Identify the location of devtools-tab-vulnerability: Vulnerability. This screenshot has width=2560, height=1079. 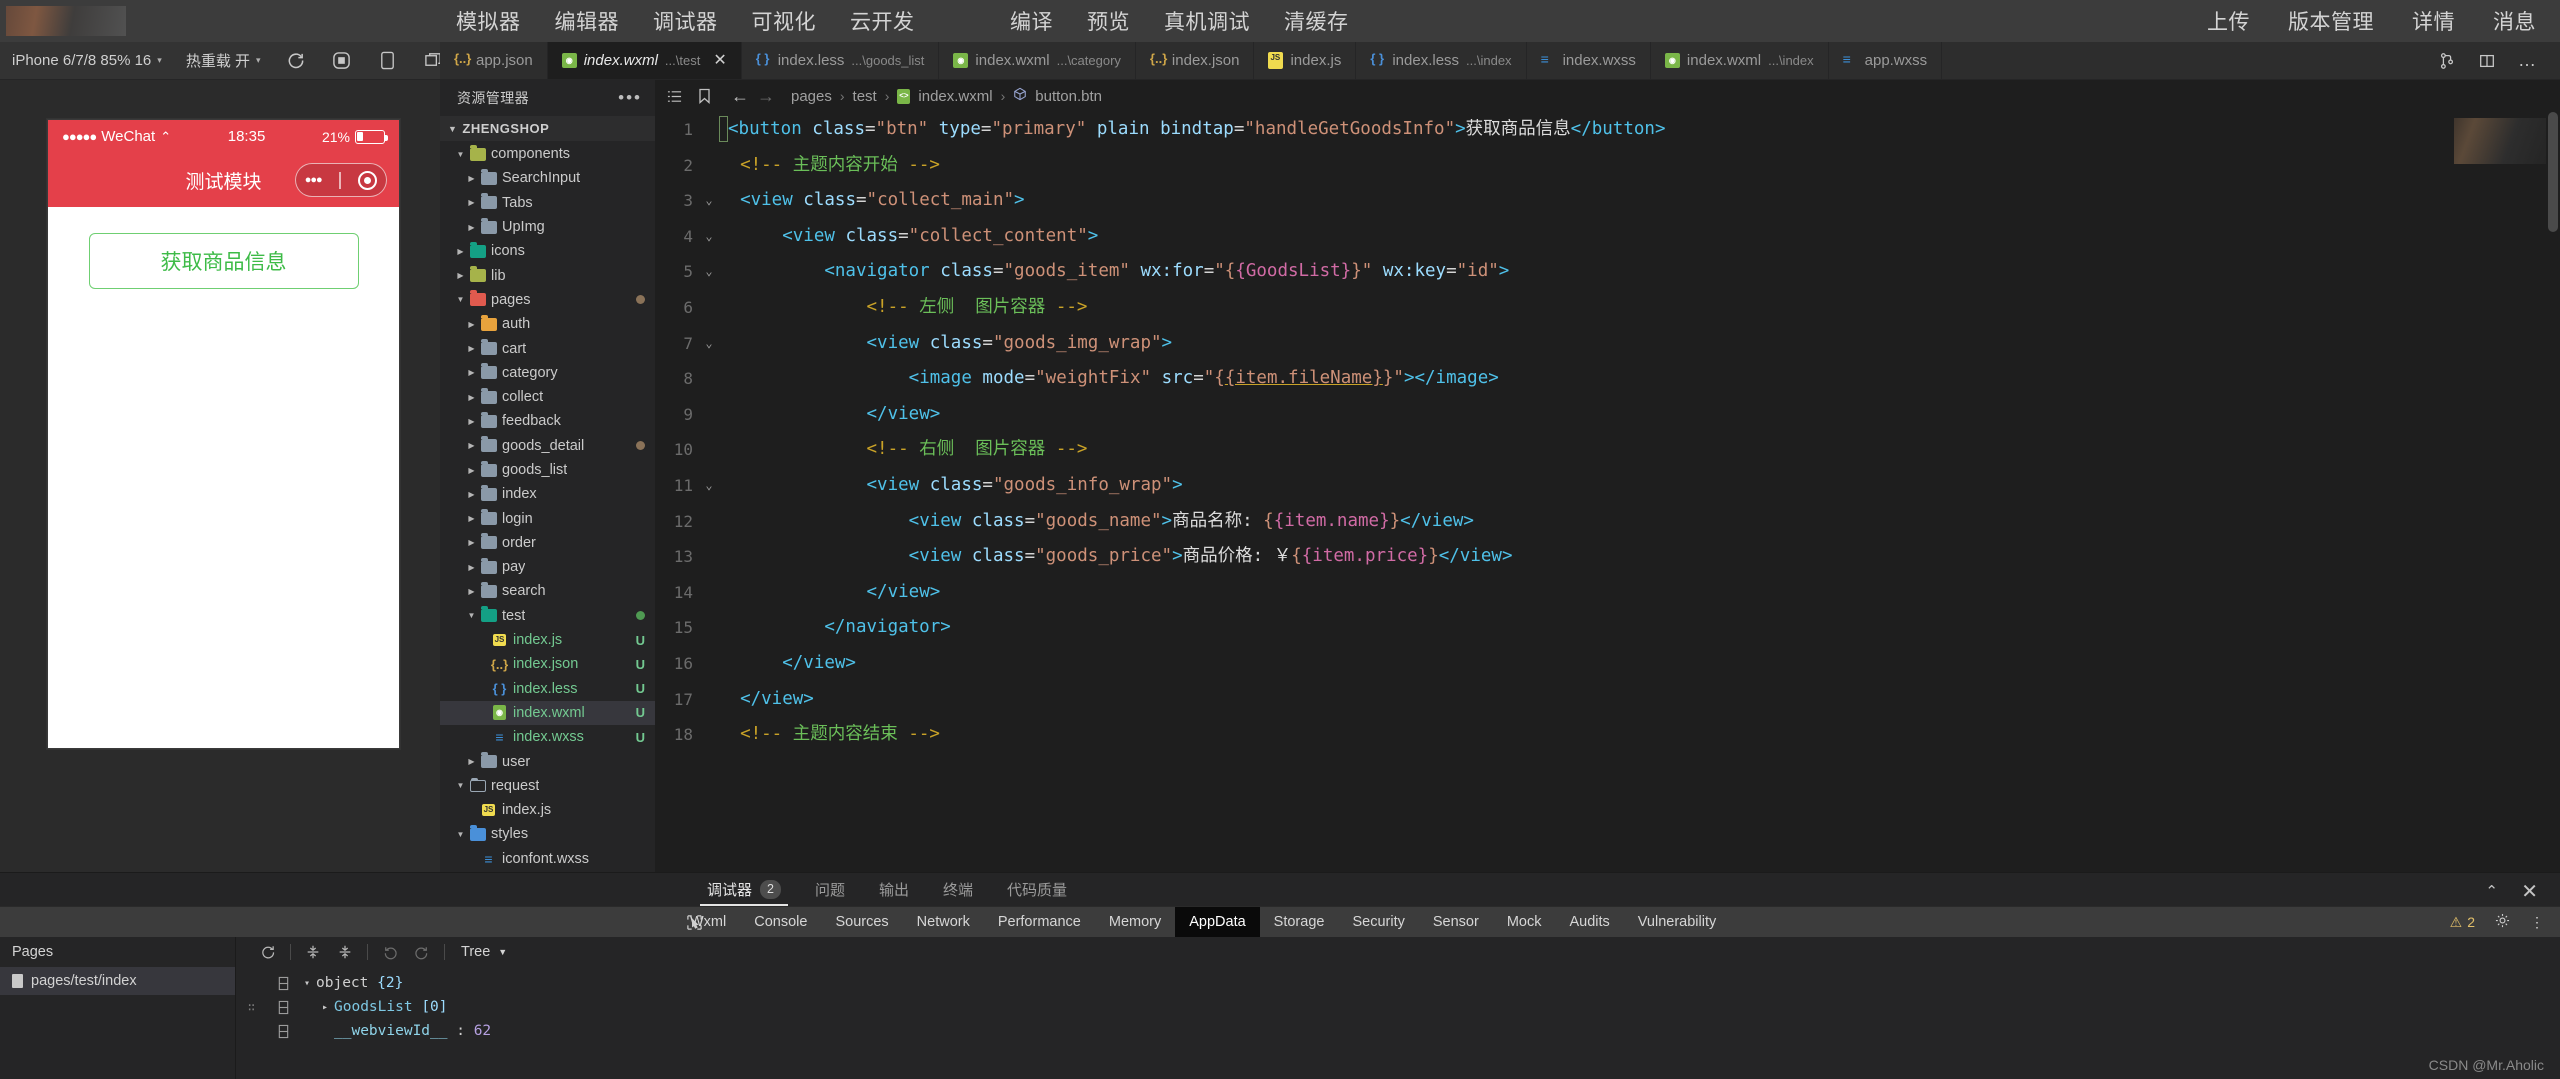
(1677, 922).